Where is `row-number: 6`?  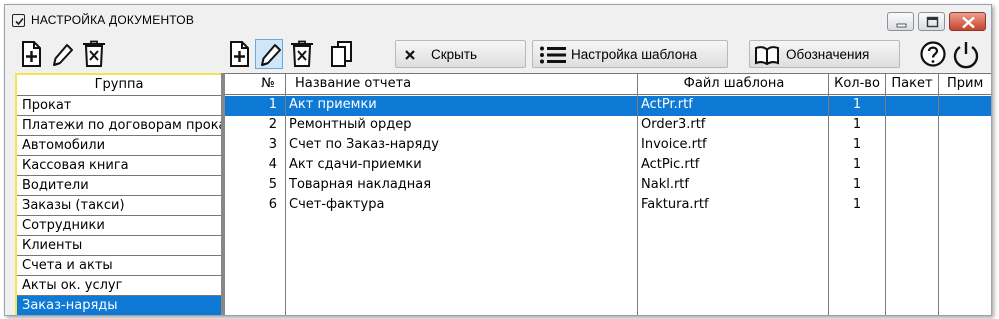
row-number: 6 is located at coordinates (272, 204).